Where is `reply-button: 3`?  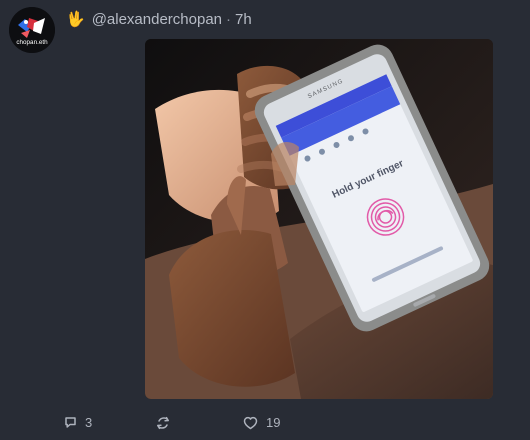
reply-button: 3 is located at coordinates (110, 422).